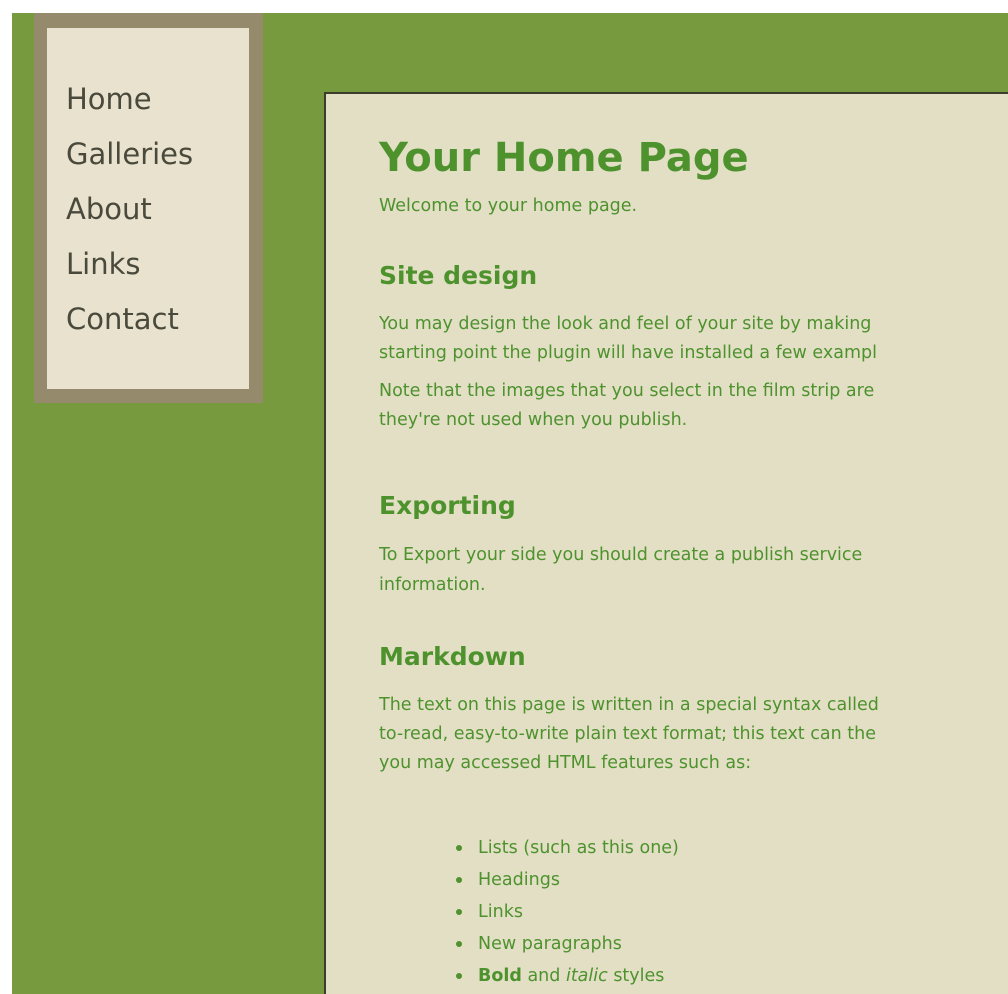 The width and height of the screenshot is (1008, 994). What do you see at coordinates (508, 206) in the screenshot?
I see `welcome-text: Welcome to your home page.` at bounding box center [508, 206].